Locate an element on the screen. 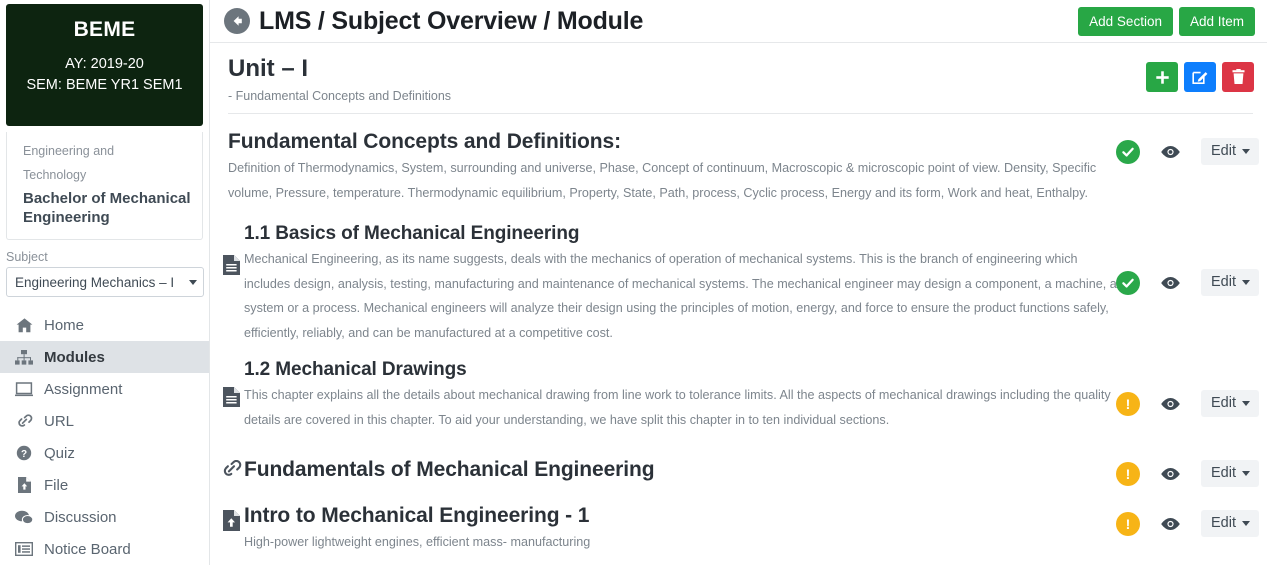 This screenshot has height=565, width=1267. add-button is located at coordinates (1162, 77).